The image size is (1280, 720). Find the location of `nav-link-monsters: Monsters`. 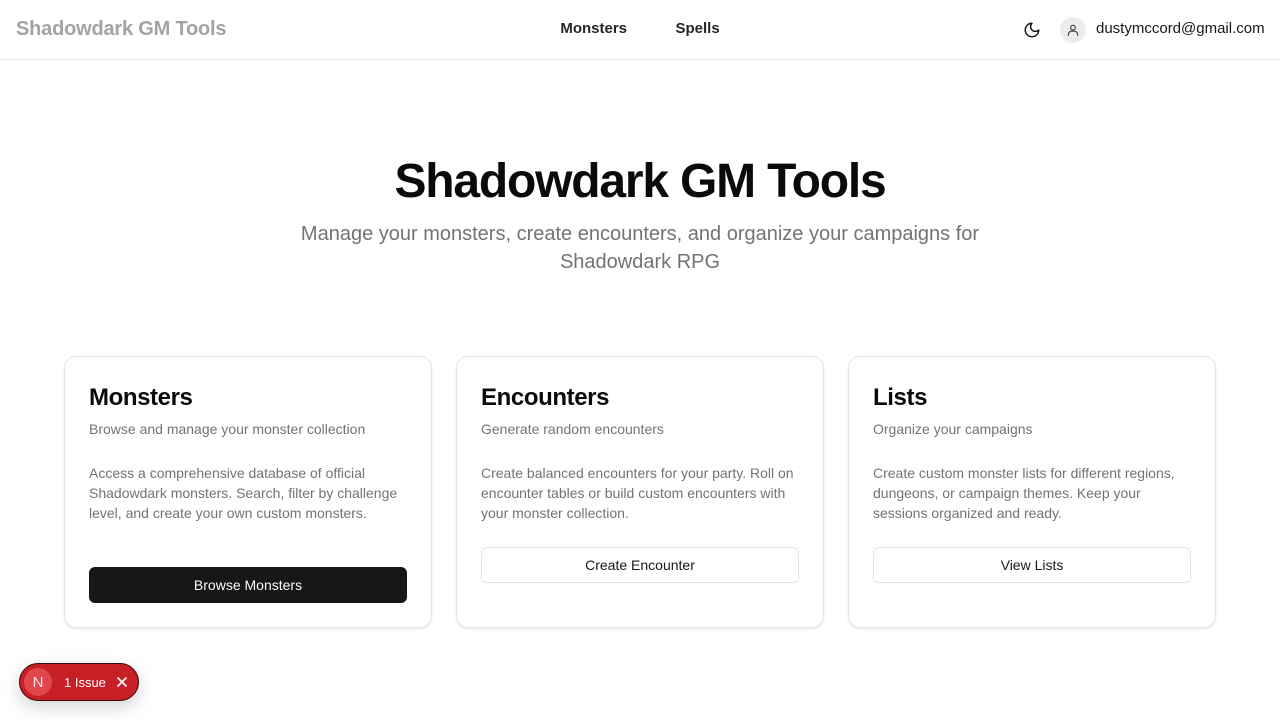

nav-link-monsters: Monsters is located at coordinates (593, 28).